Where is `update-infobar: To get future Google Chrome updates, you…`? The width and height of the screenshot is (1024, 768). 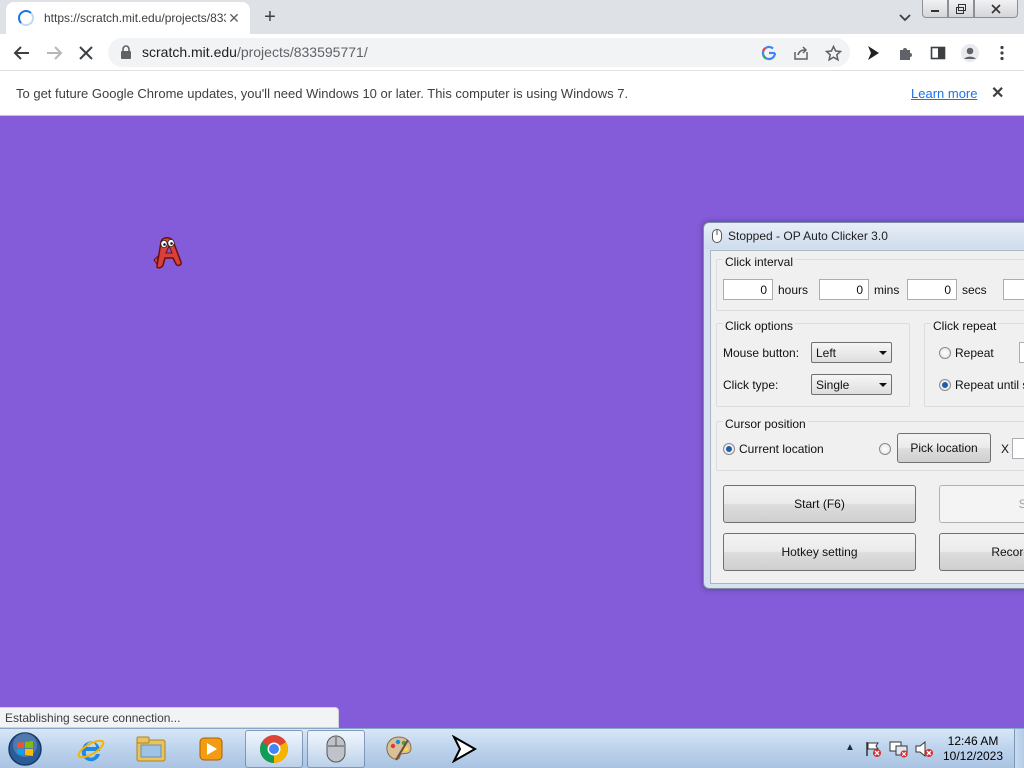 update-infobar: To get future Google Chrome updates, you… is located at coordinates (512, 93).